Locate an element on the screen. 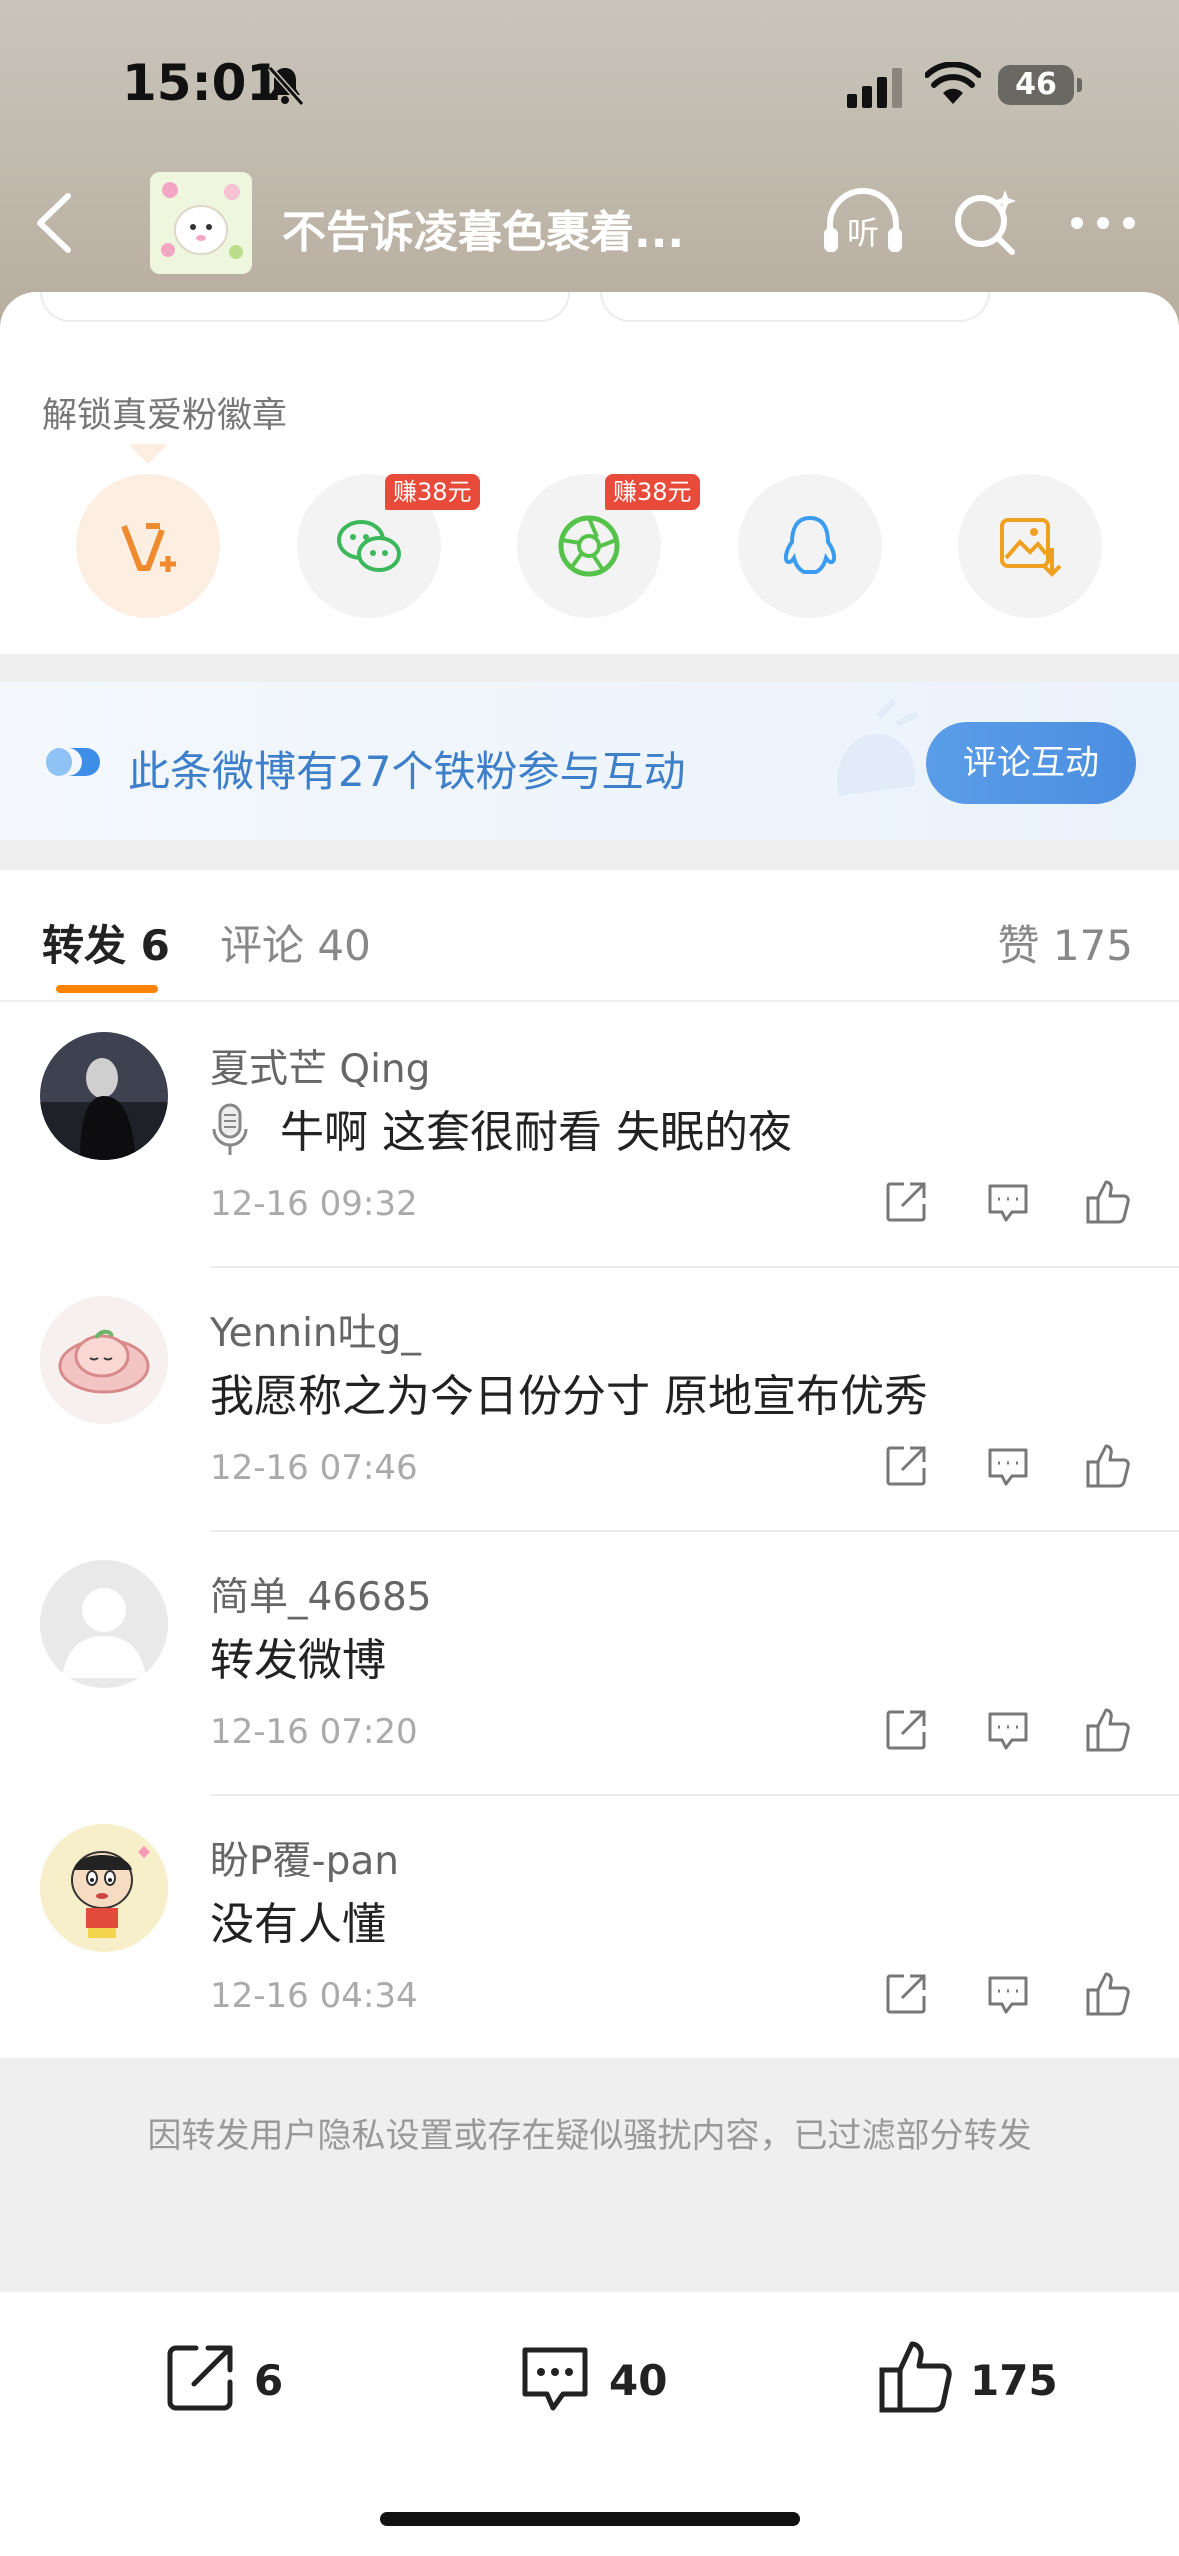  save-image-icon is located at coordinates (1031, 547).